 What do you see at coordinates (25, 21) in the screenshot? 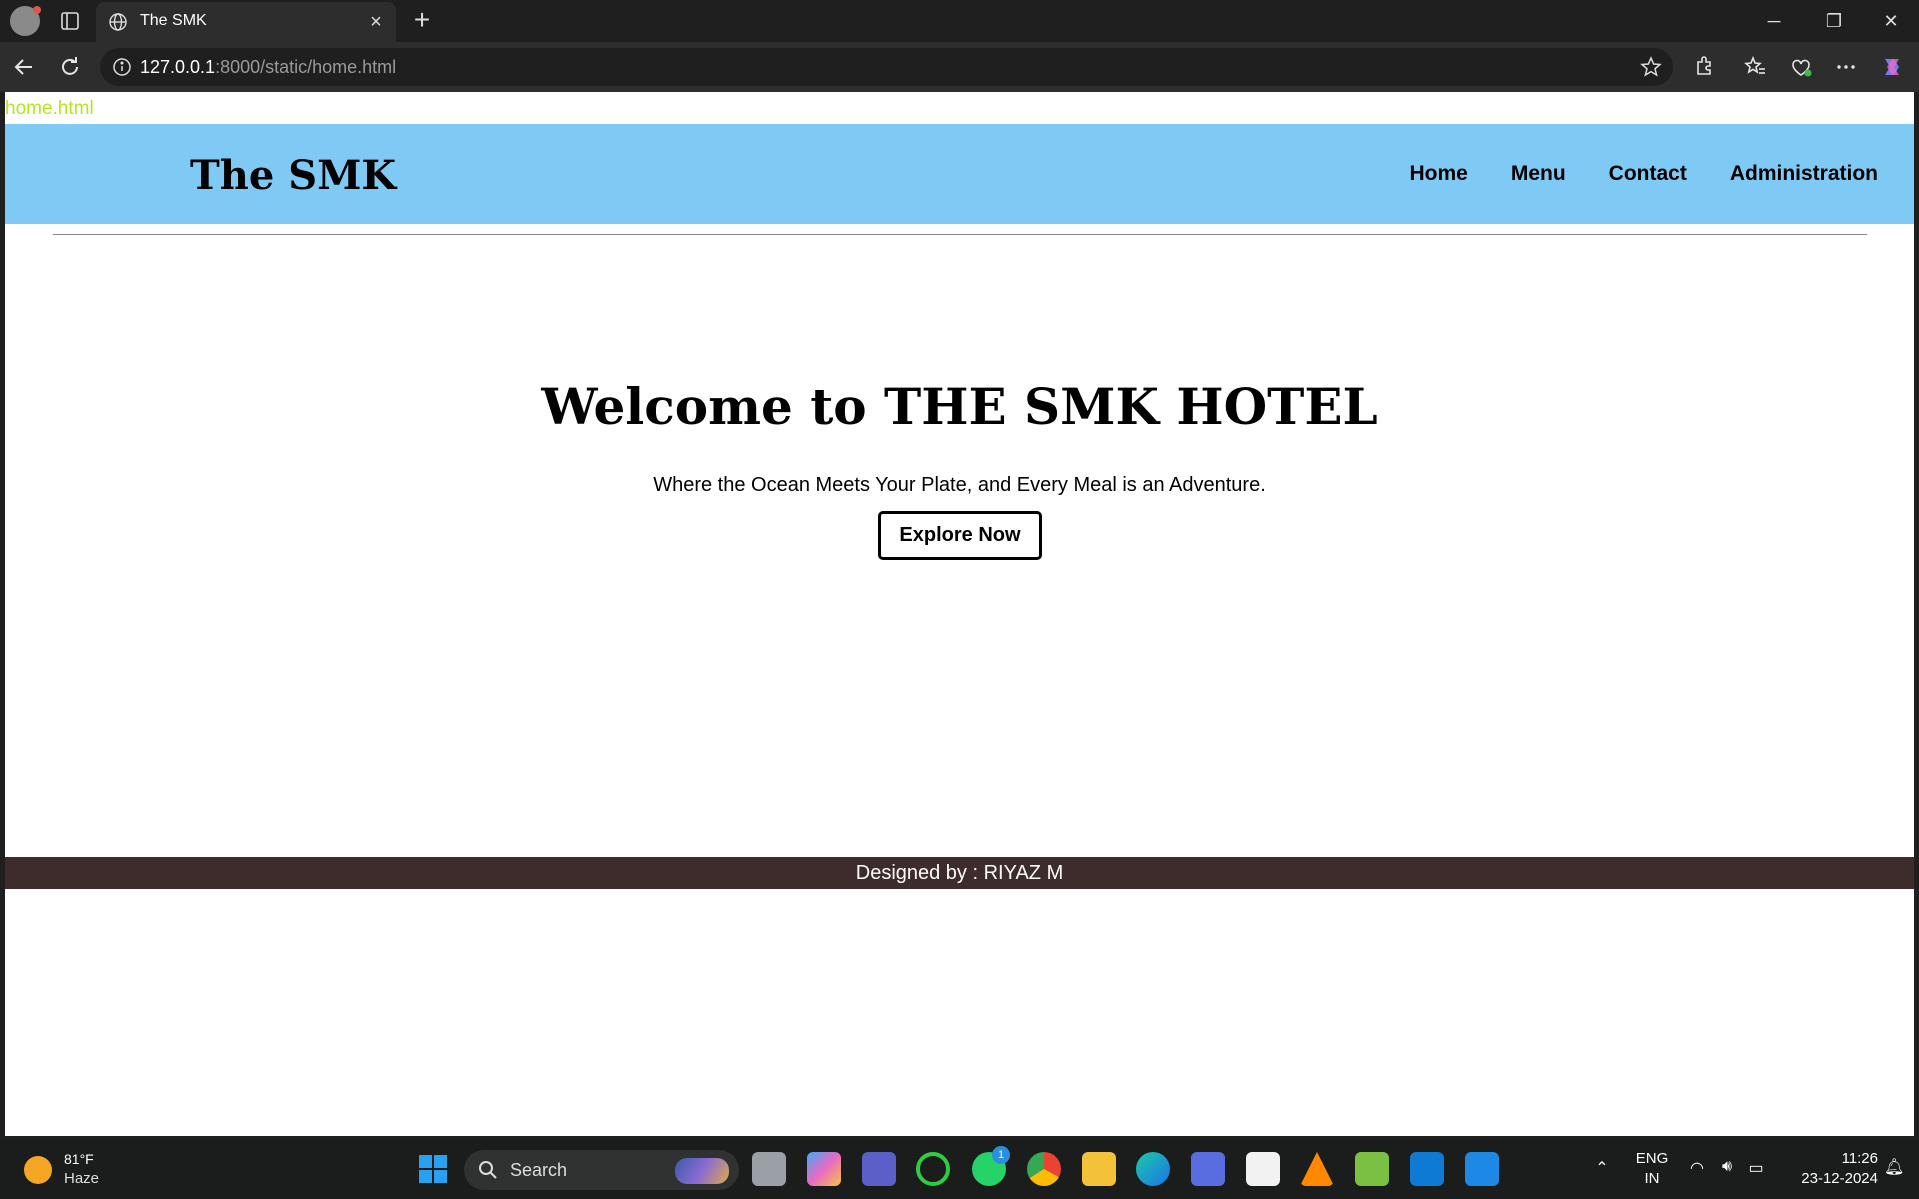
I see `profile-avatar-icon` at bounding box center [25, 21].